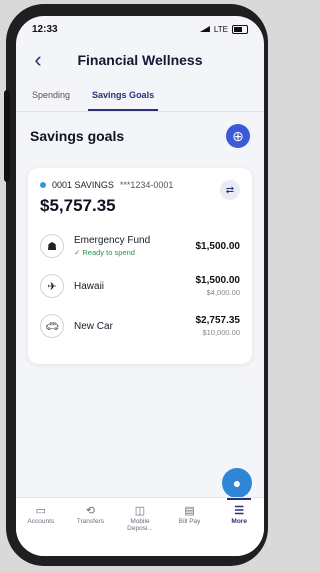  I want to click on tab-label: Spending, so click(51, 95).